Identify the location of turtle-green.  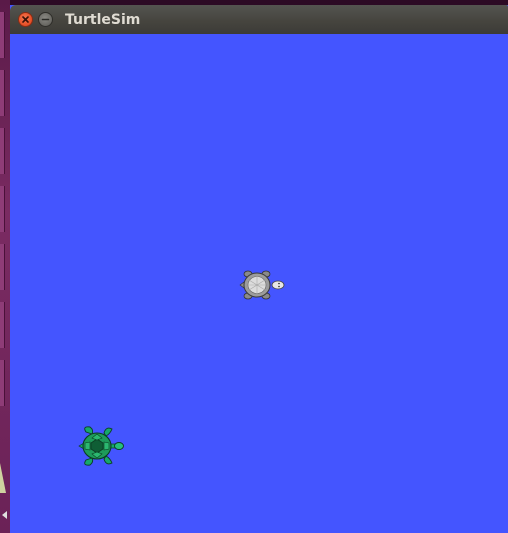
(101, 446).